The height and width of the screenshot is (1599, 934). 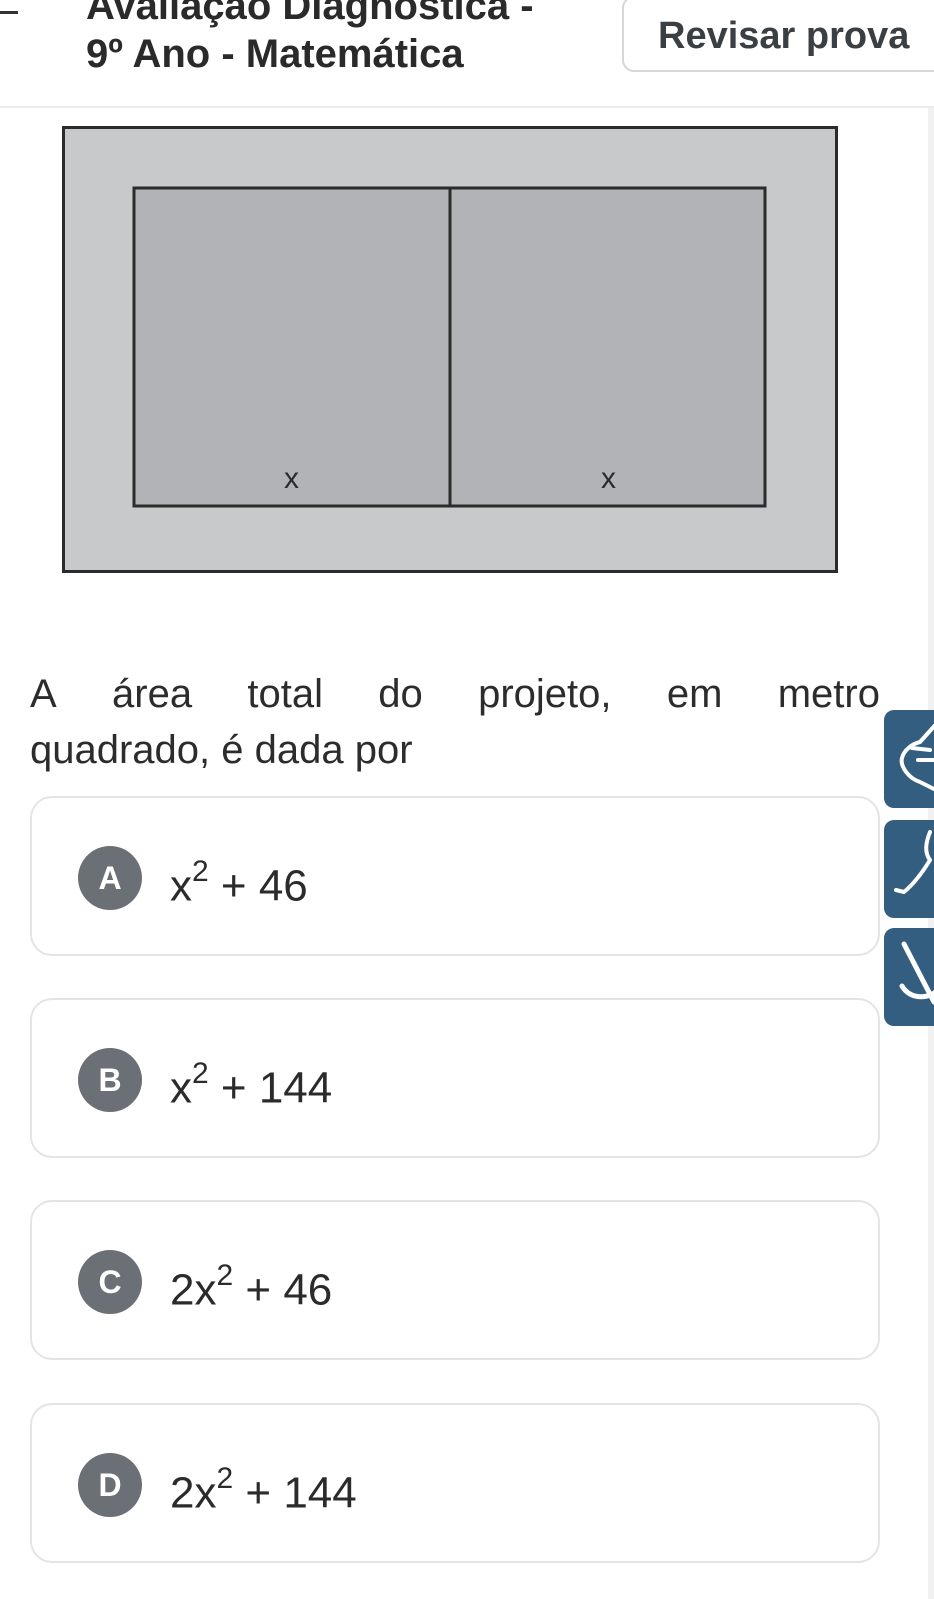 I want to click on side-tool-eye-slash, so click(x=909, y=977).